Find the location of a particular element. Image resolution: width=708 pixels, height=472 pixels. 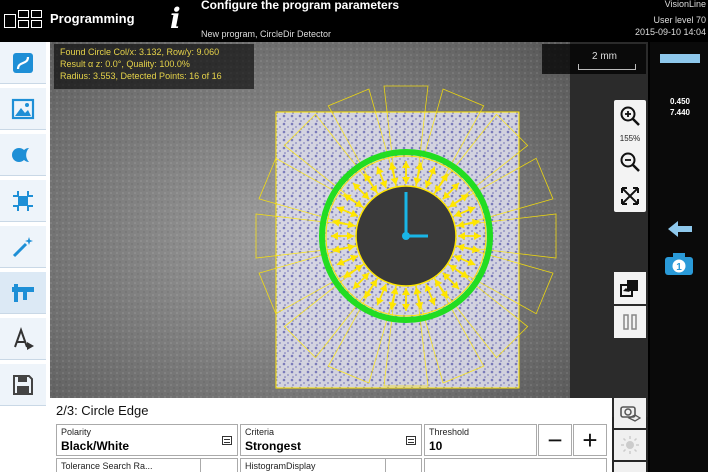

polarity-select: Polarity Black/White is located at coordinates (147, 440).